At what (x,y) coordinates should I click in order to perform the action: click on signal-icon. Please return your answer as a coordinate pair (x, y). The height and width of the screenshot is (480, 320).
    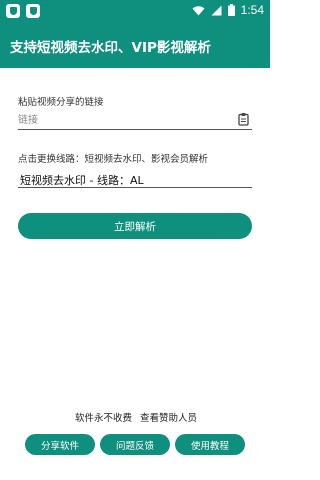
    Looking at the image, I should click on (216, 10).